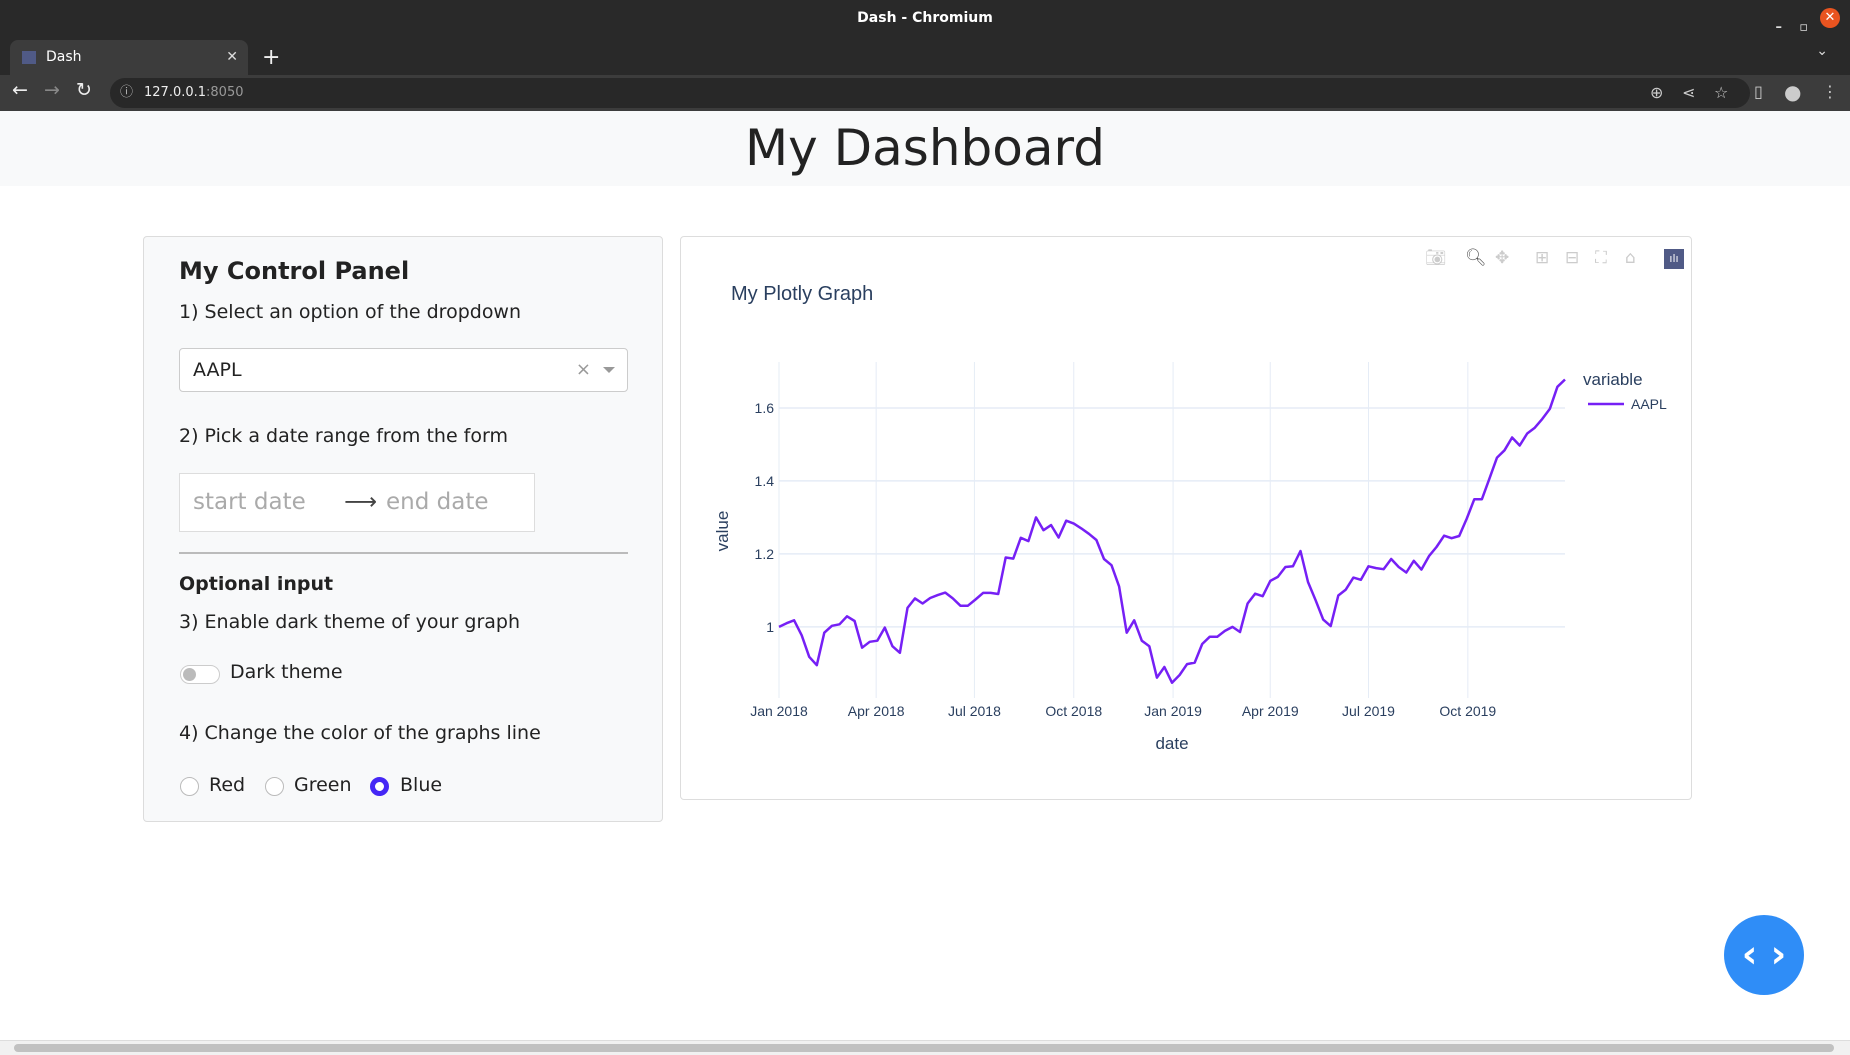 Image resolution: width=1850 pixels, height=1055 pixels. I want to click on x-axis-label: date, so click(1171, 743).